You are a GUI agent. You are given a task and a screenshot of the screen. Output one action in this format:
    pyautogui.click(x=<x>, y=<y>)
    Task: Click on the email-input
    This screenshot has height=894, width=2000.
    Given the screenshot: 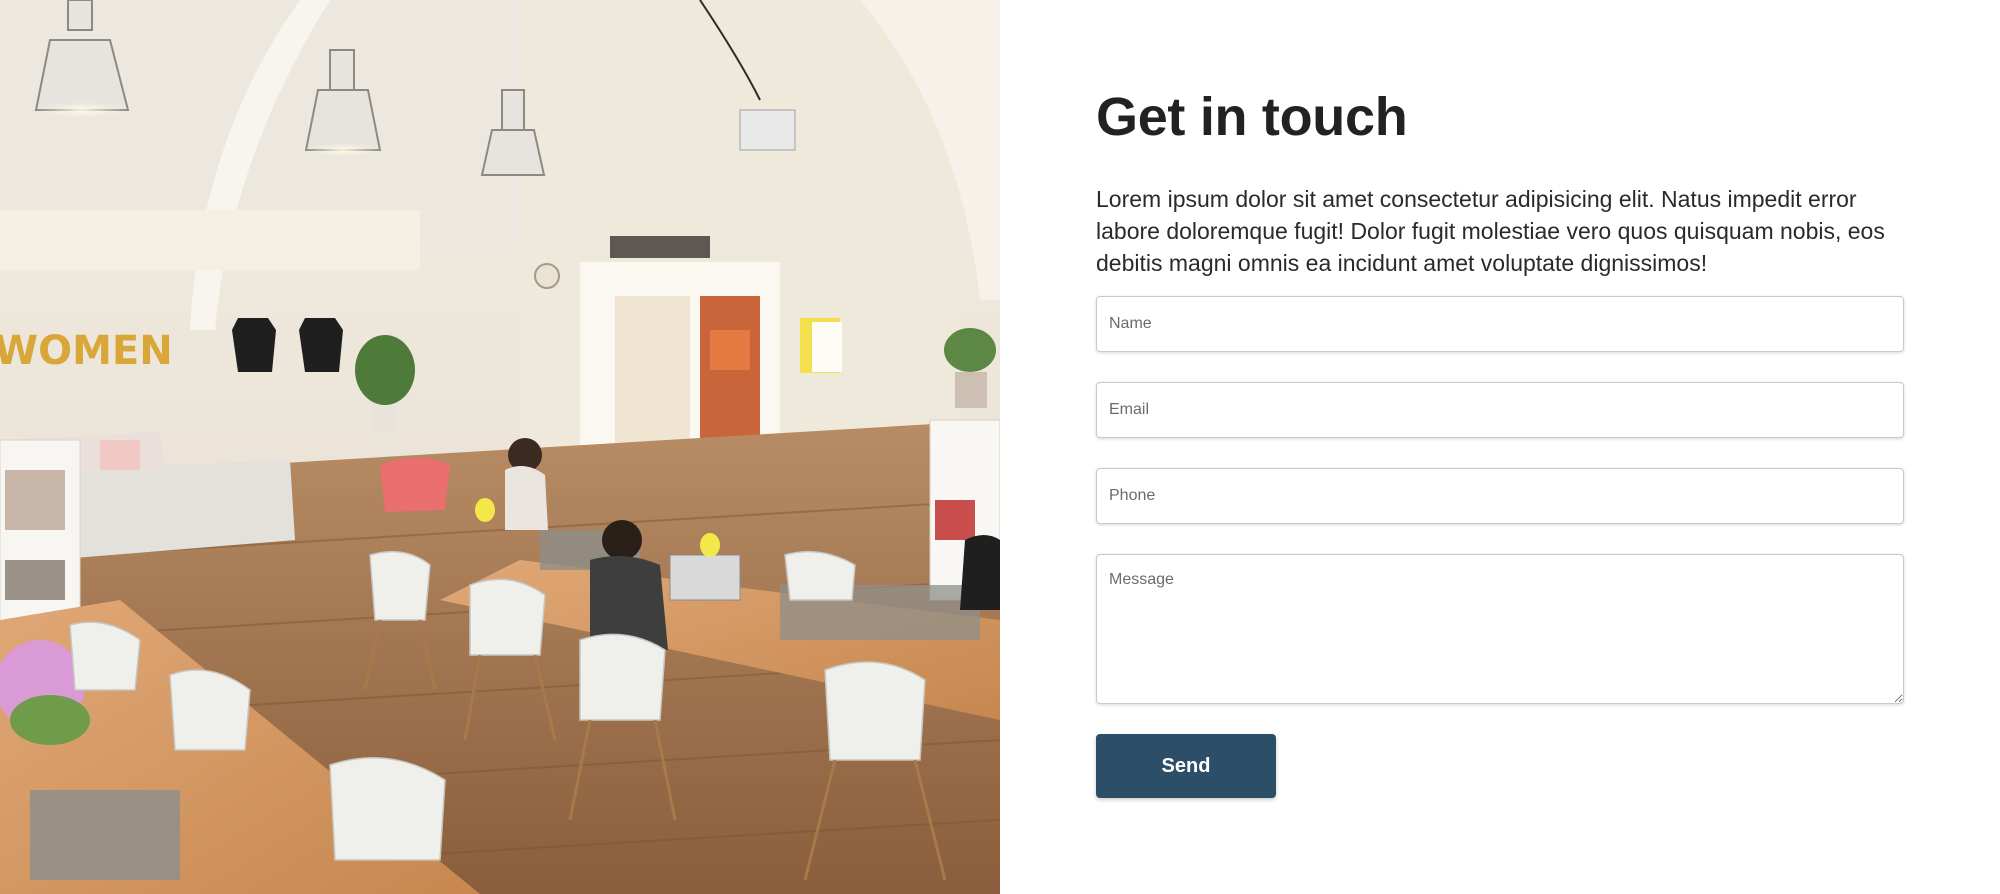 What is the action you would take?
    pyautogui.click(x=1500, y=410)
    